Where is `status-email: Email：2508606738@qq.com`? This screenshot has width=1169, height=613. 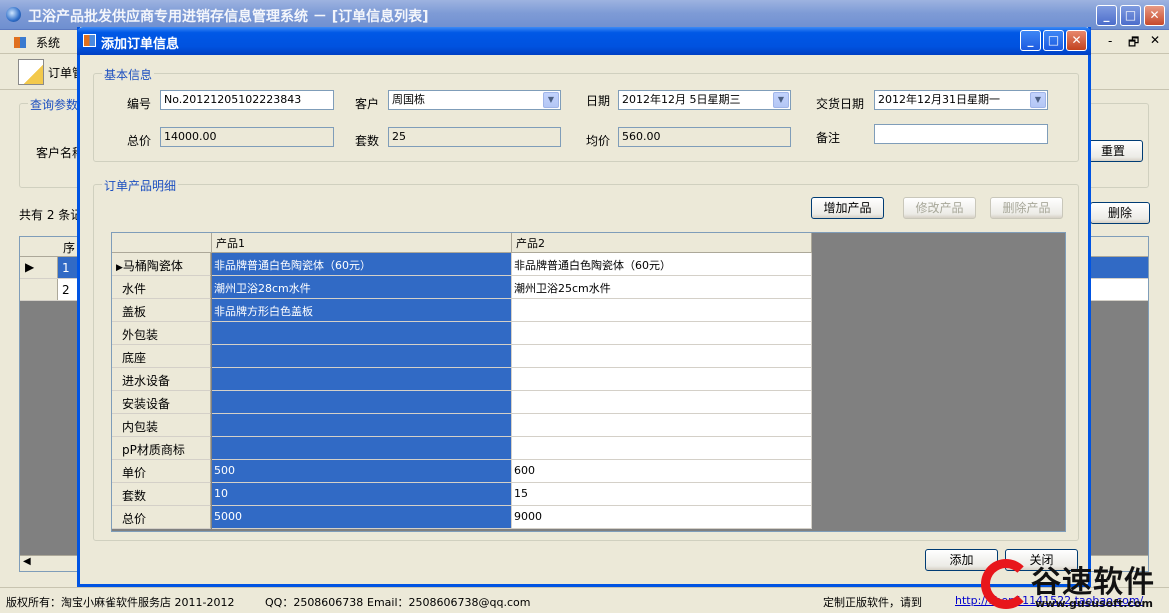 status-email: Email：2508606738@qq.com is located at coordinates (449, 602).